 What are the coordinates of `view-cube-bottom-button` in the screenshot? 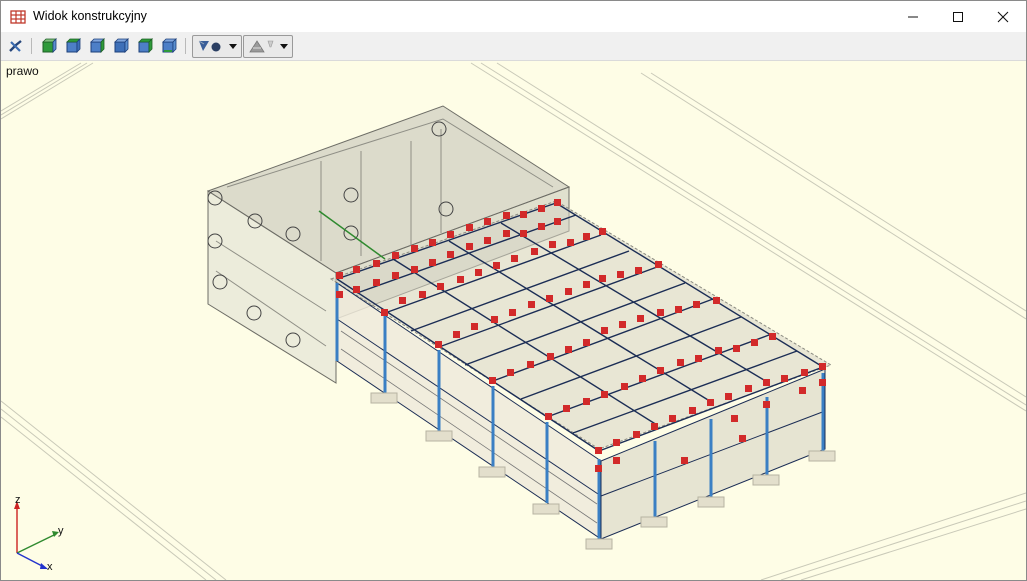 It's located at (169, 46).